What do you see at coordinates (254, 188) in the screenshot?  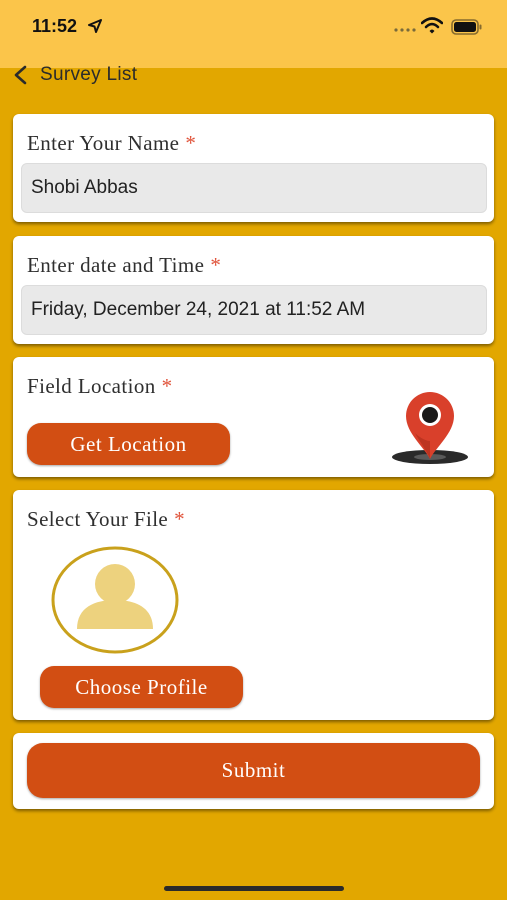 I see `name-input: Shobi Abbas` at bounding box center [254, 188].